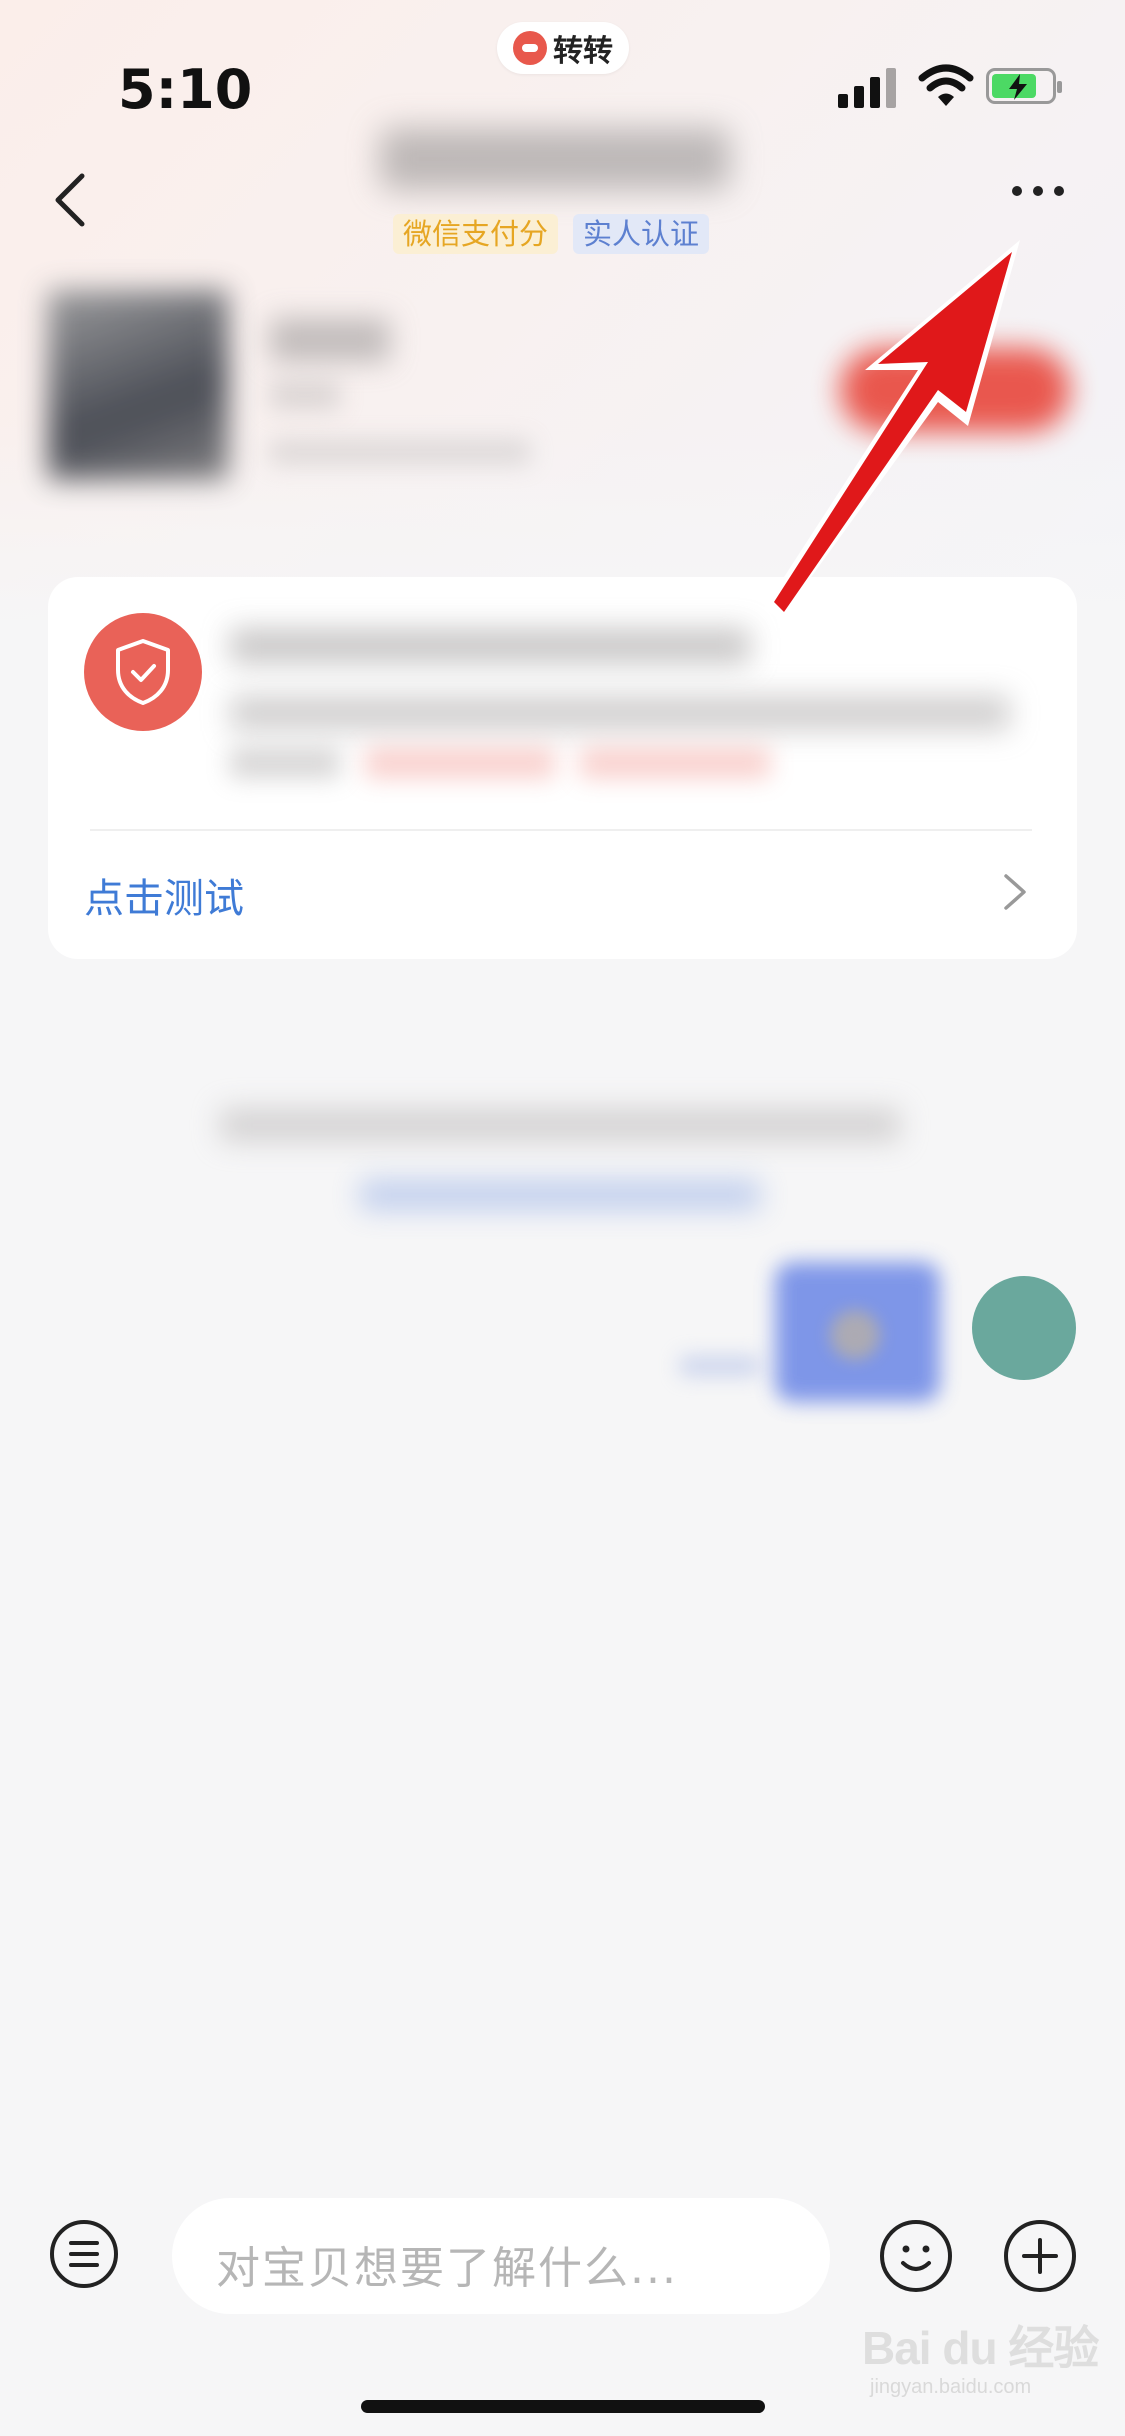 The width and height of the screenshot is (1125, 2436). I want to click on product-thumbnail, so click(138, 385).